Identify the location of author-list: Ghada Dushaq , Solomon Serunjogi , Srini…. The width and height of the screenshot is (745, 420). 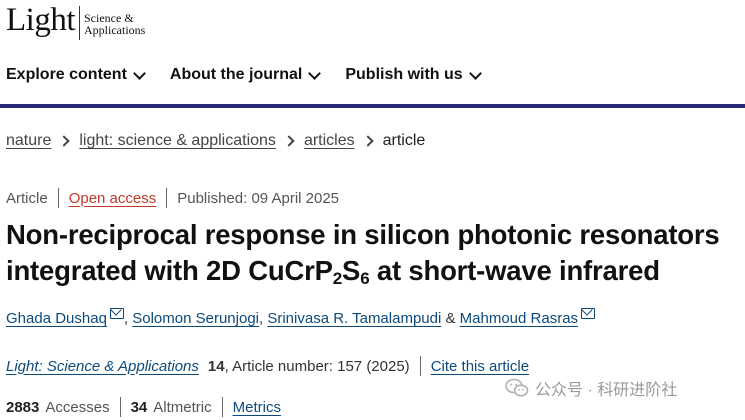
(301, 317).